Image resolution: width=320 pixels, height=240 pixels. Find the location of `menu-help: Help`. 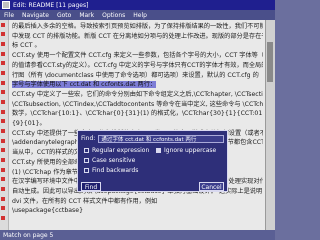

menu-help: Help is located at coordinates (140, 15).